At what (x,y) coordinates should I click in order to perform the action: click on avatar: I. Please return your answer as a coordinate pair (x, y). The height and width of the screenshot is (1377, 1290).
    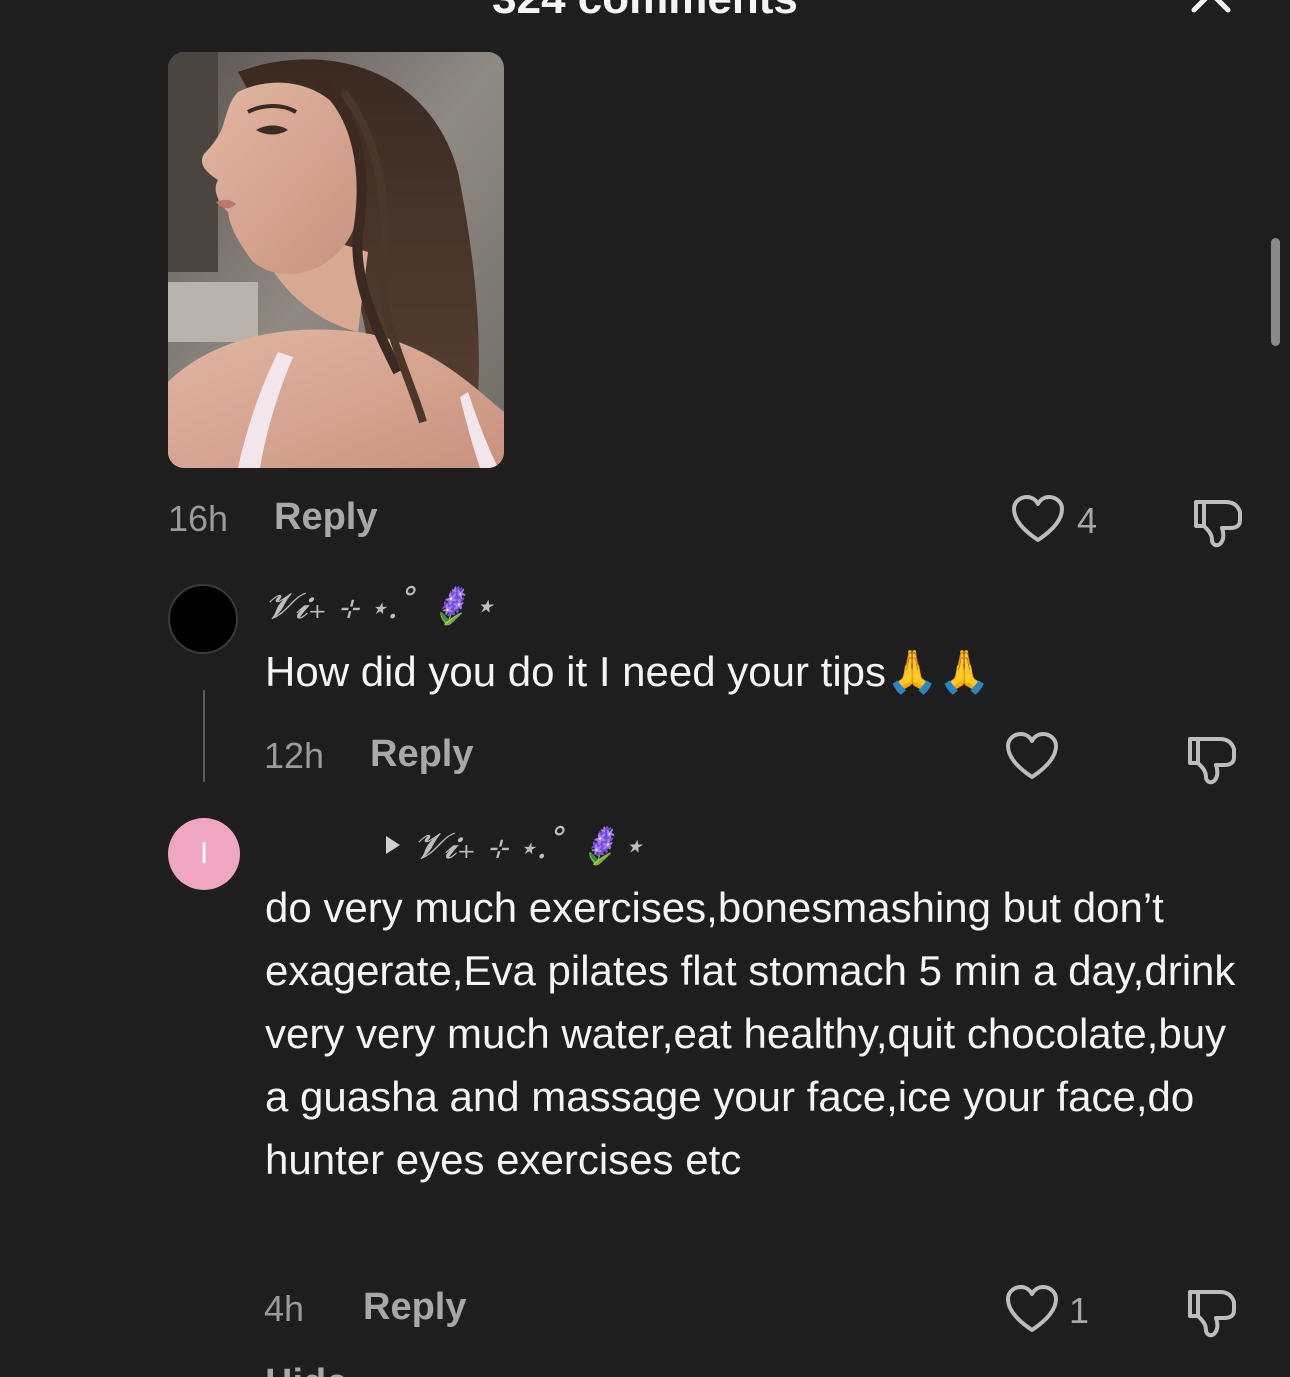
    Looking at the image, I should click on (204, 854).